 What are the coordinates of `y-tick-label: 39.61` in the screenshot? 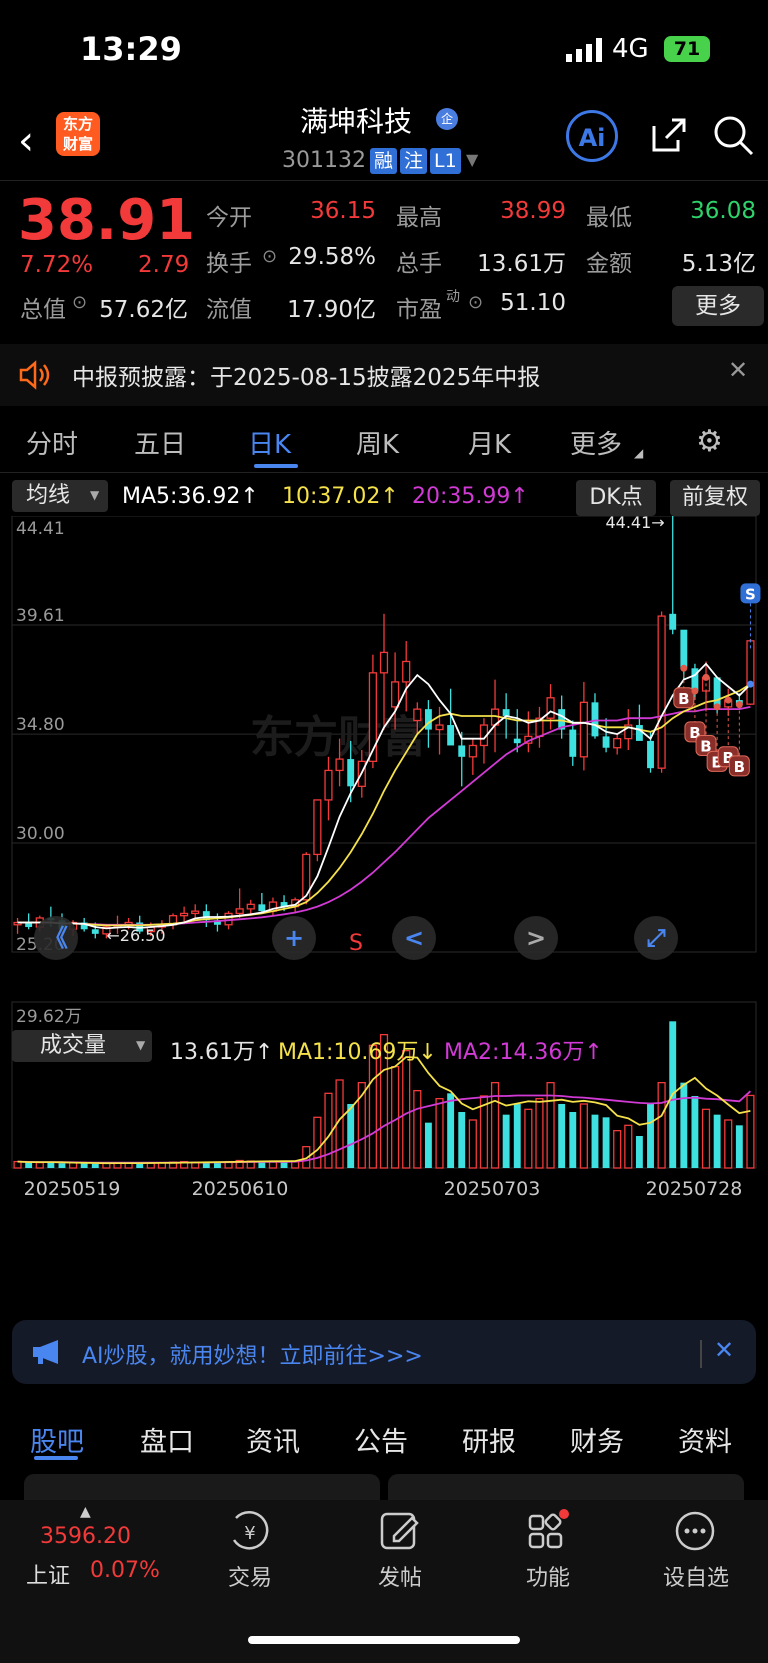 It's located at (40, 616).